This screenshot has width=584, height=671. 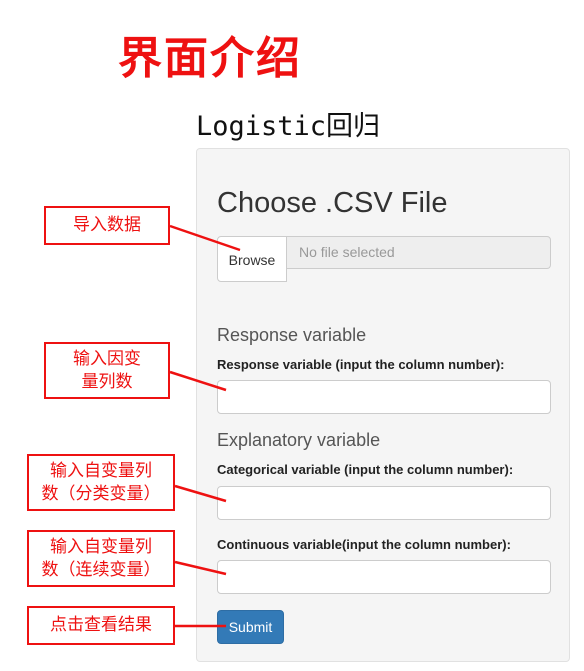 What do you see at coordinates (200, 568) in the screenshot?
I see `arrow-continuous` at bounding box center [200, 568].